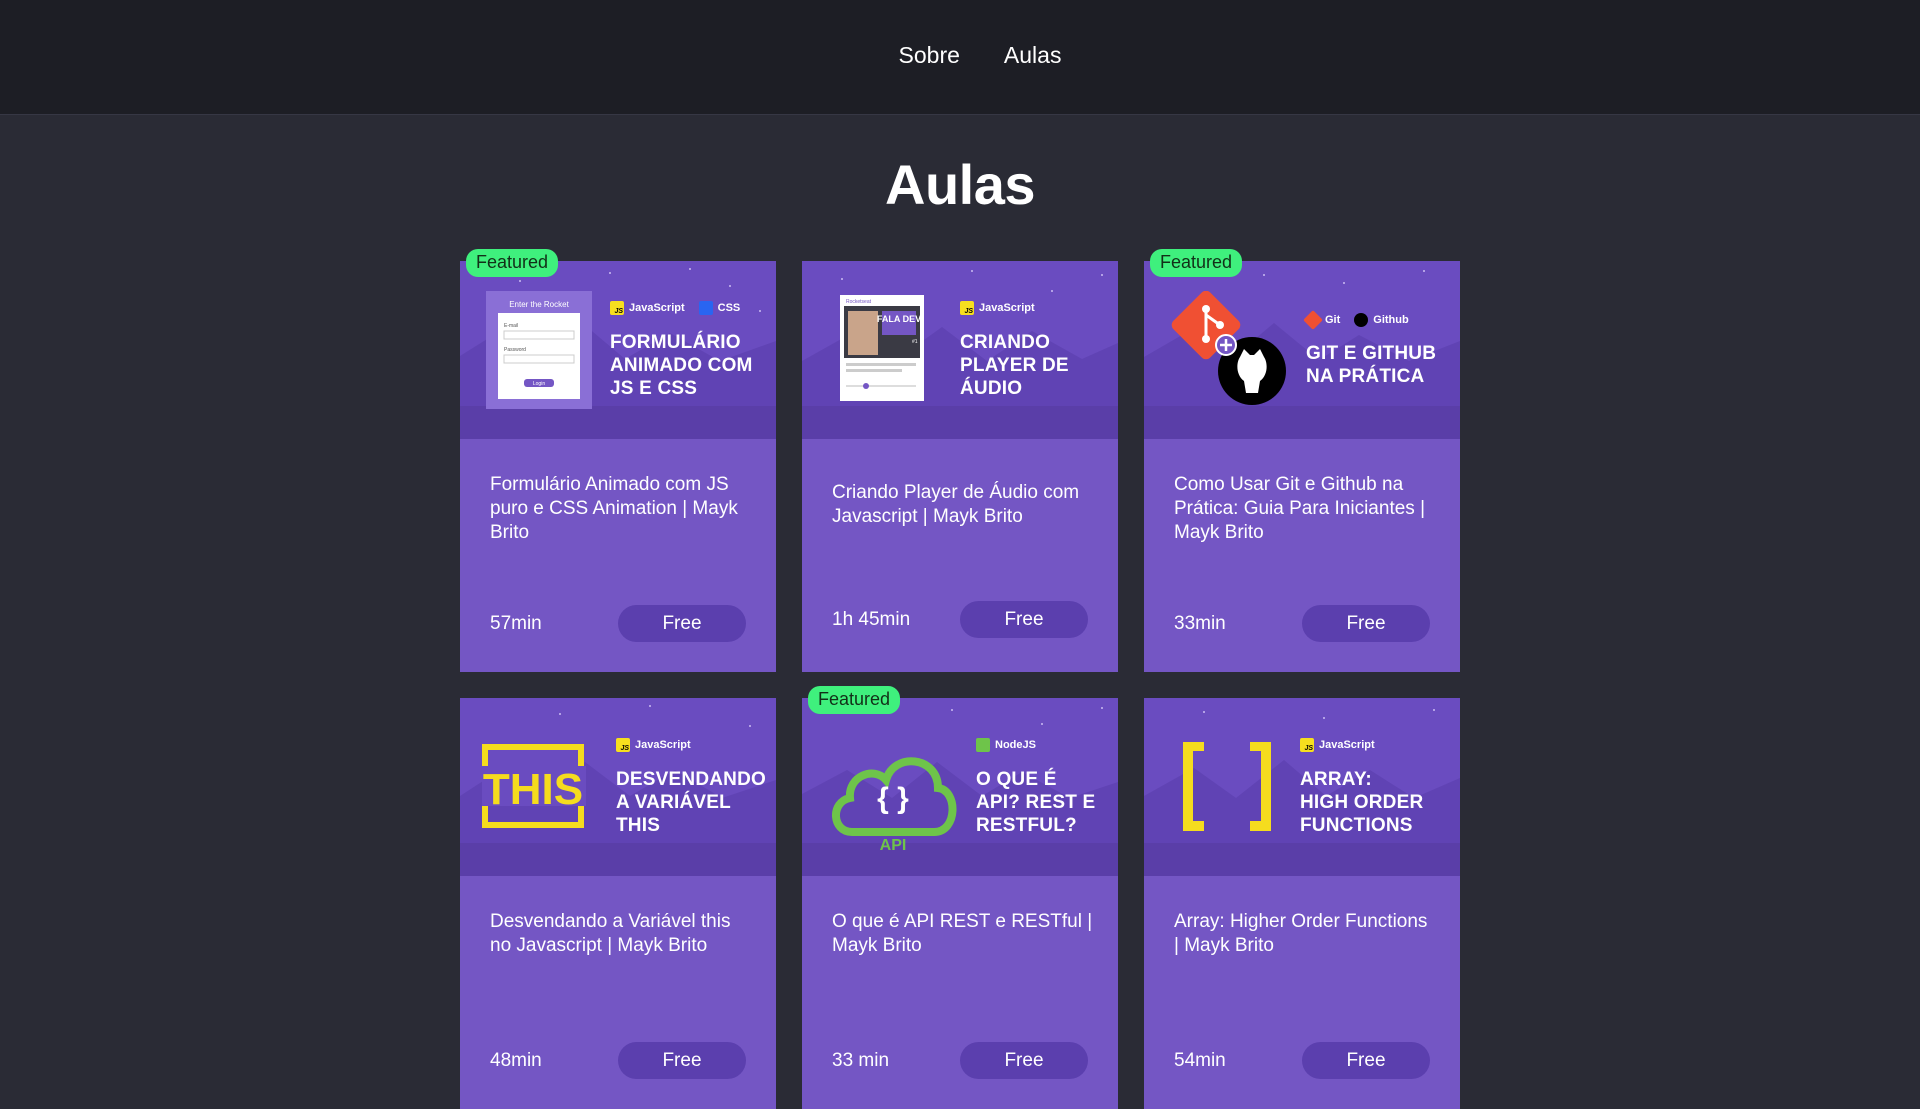 The height and width of the screenshot is (1109, 1920). I want to click on api-label-text: API, so click(893, 845).